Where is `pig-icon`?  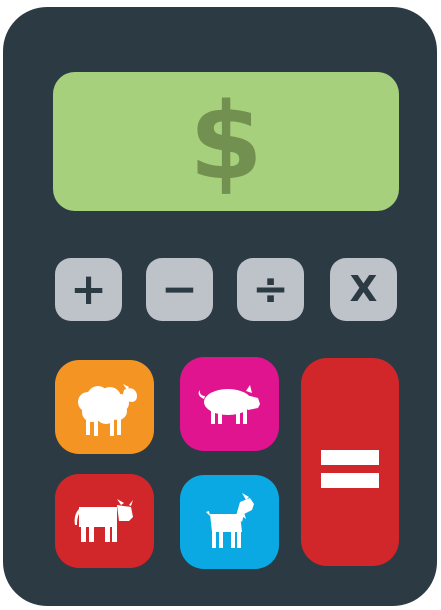
pig-icon is located at coordinates (229, 404).